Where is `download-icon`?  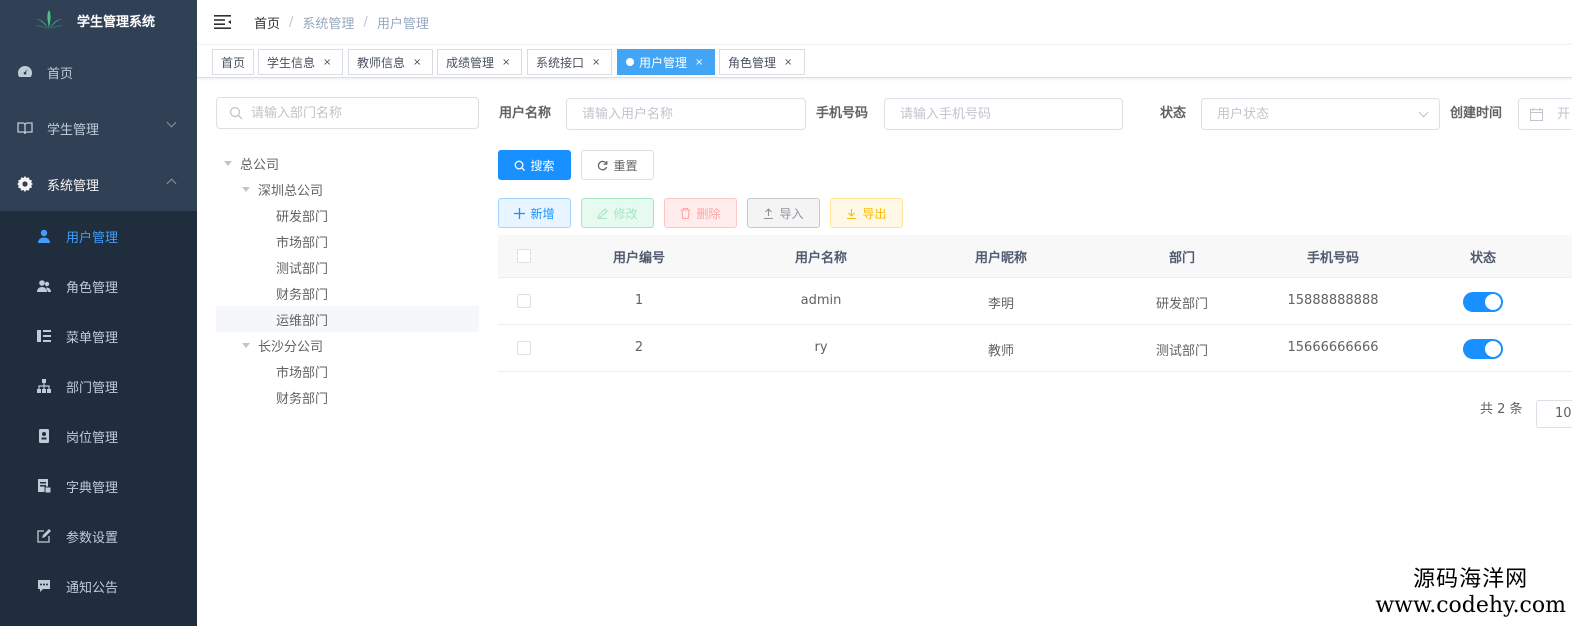 download-icon is located at coordinates (851, 213).